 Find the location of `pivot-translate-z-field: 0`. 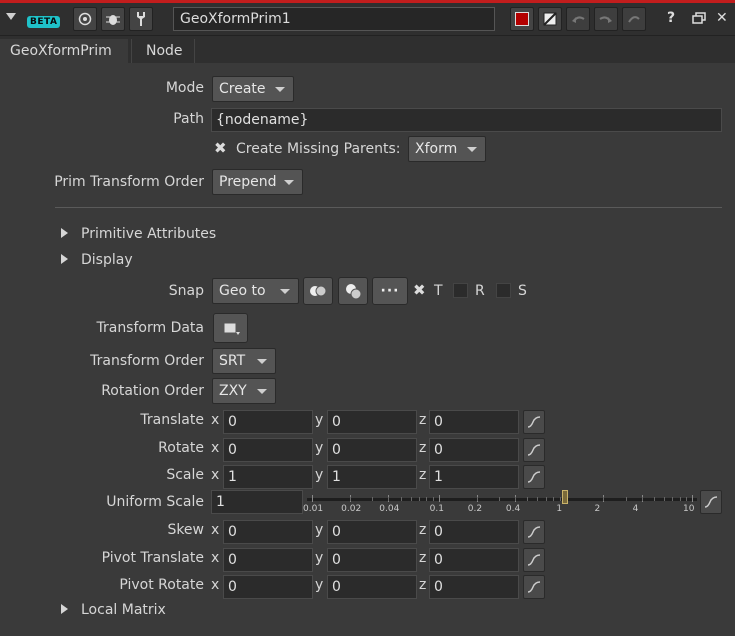

pivot-translate-z-field: 0 is located at coordinates (474, 560).